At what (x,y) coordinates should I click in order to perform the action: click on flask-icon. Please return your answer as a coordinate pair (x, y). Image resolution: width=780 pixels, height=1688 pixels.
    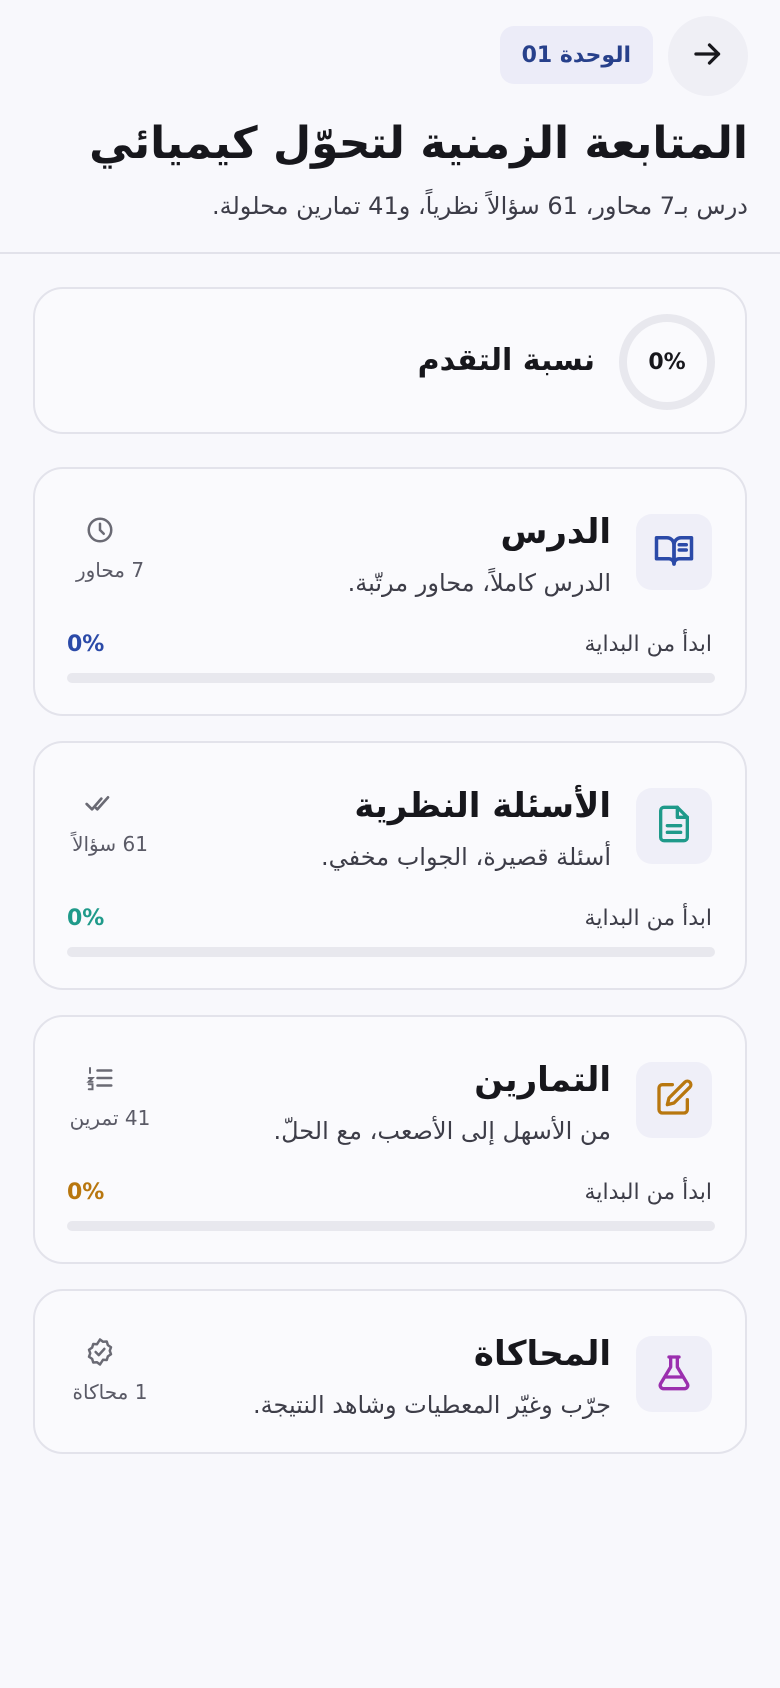
    Looking at the image, I should click on (674, 1374).